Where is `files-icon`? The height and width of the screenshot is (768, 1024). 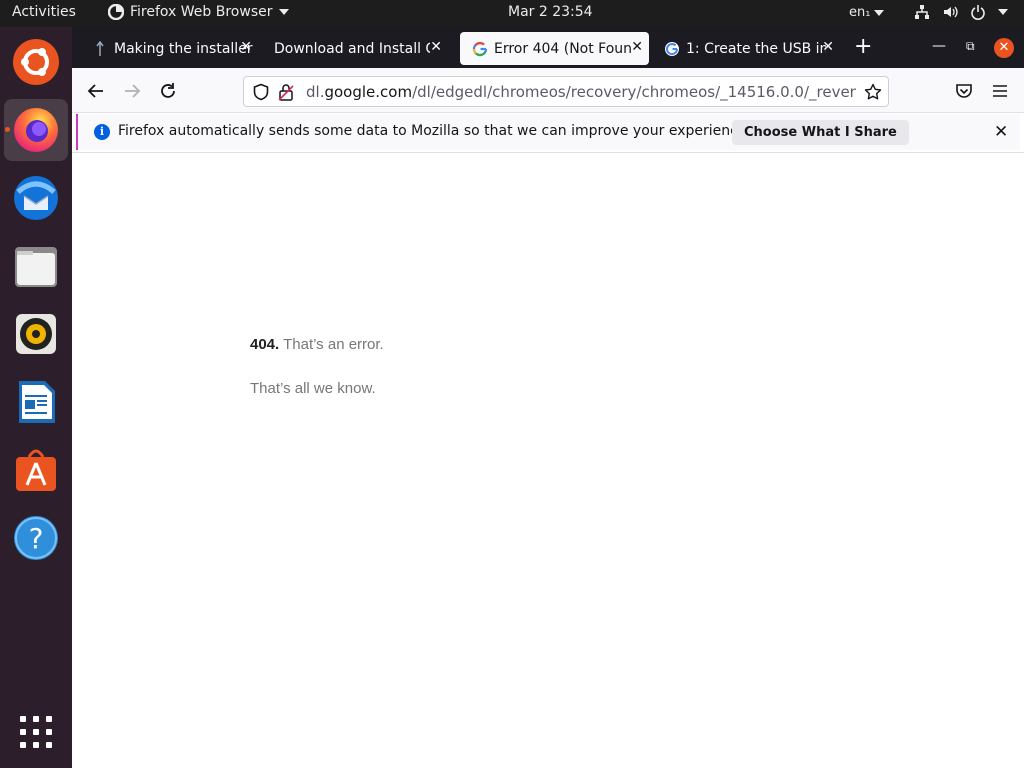
files-icon is located at coordinates (36, 267).